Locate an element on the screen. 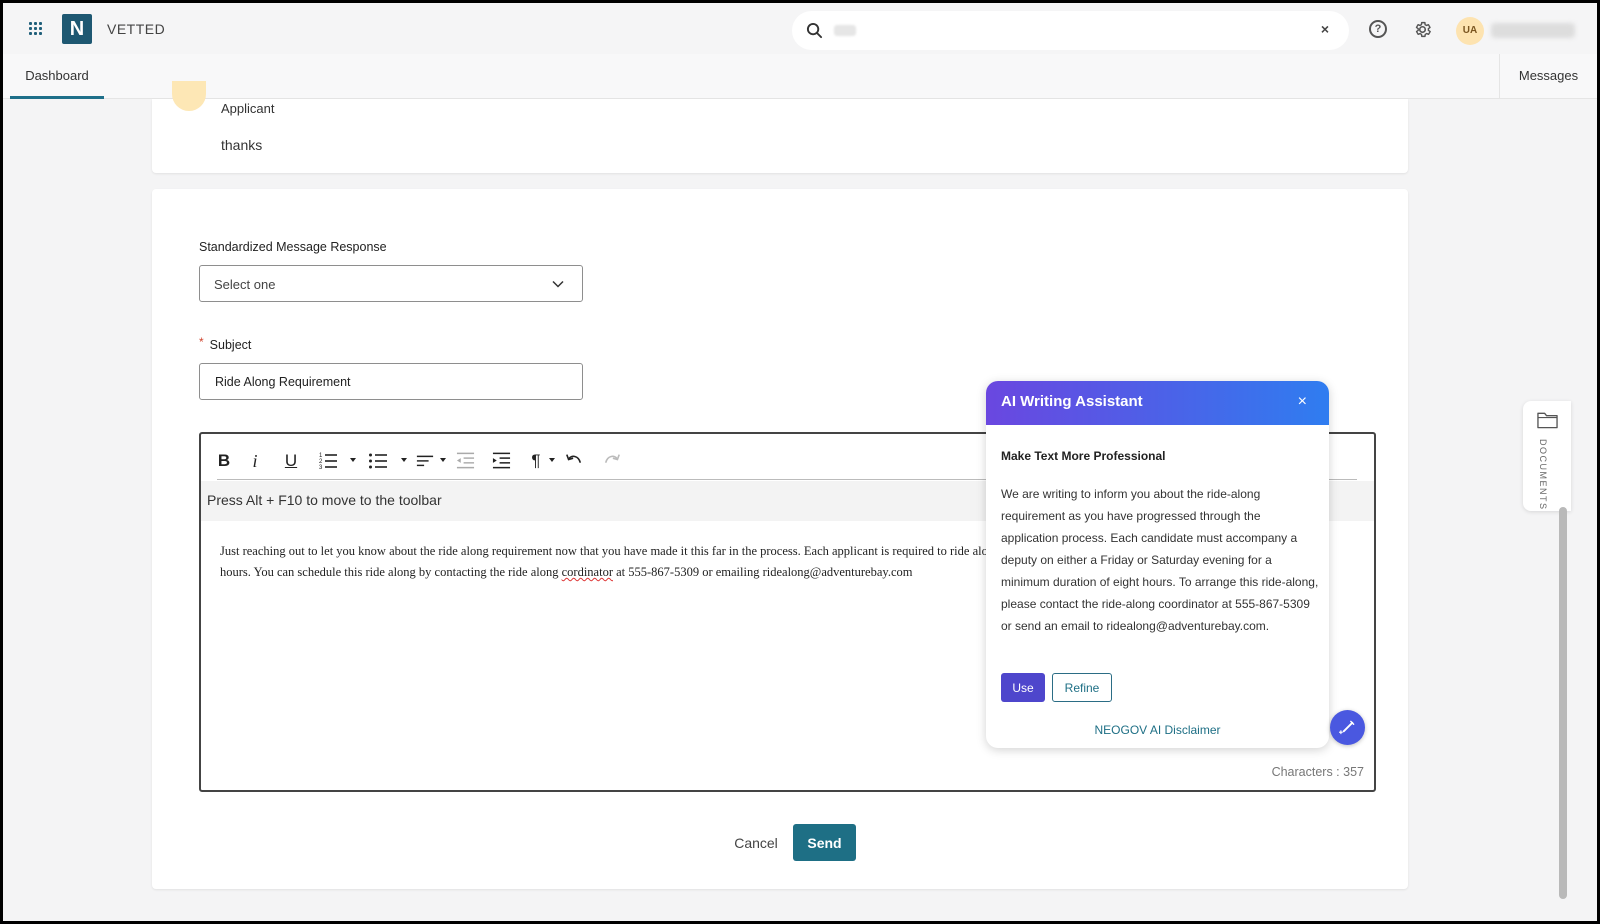  scrollbar-thumb is located at coordinates (1563, 703).